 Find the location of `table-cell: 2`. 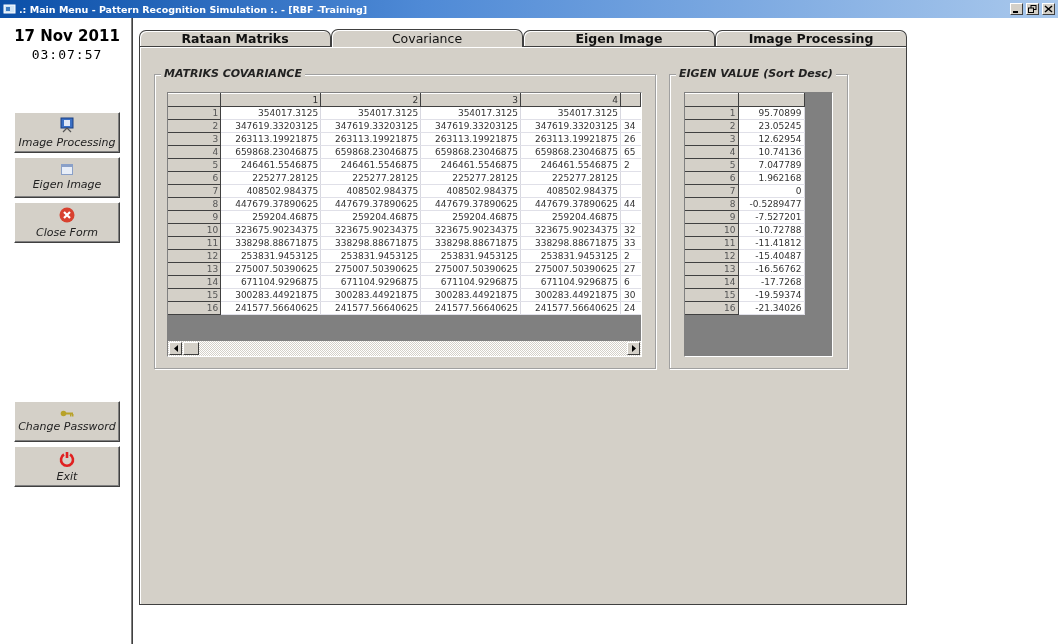

table-cell: 2 is located at coordinates (630, 165).